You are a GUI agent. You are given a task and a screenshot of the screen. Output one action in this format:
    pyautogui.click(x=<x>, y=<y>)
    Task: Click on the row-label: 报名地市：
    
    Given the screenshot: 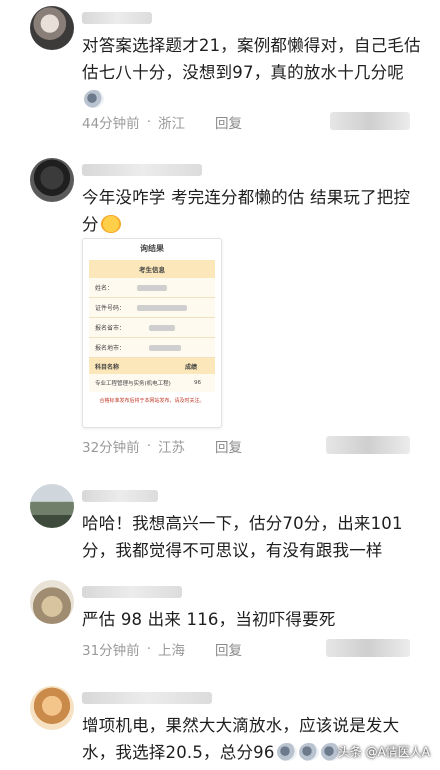 What is the action you would take?
    pyautogui.click(x=110, y=348)
    